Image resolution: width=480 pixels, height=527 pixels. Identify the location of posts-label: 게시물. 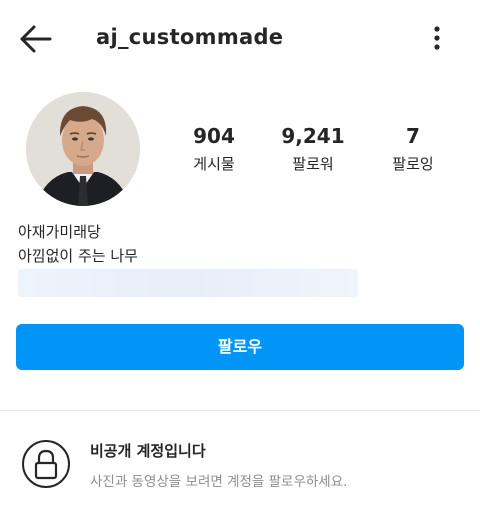
(214, 164).